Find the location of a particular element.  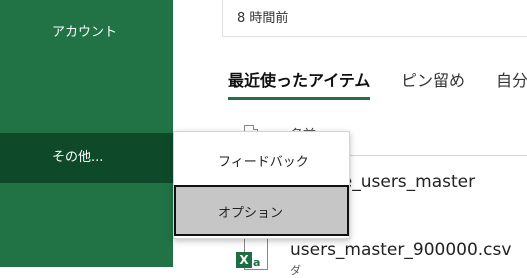

time-text: 8 時間前 is located at coordinates (263, 18).